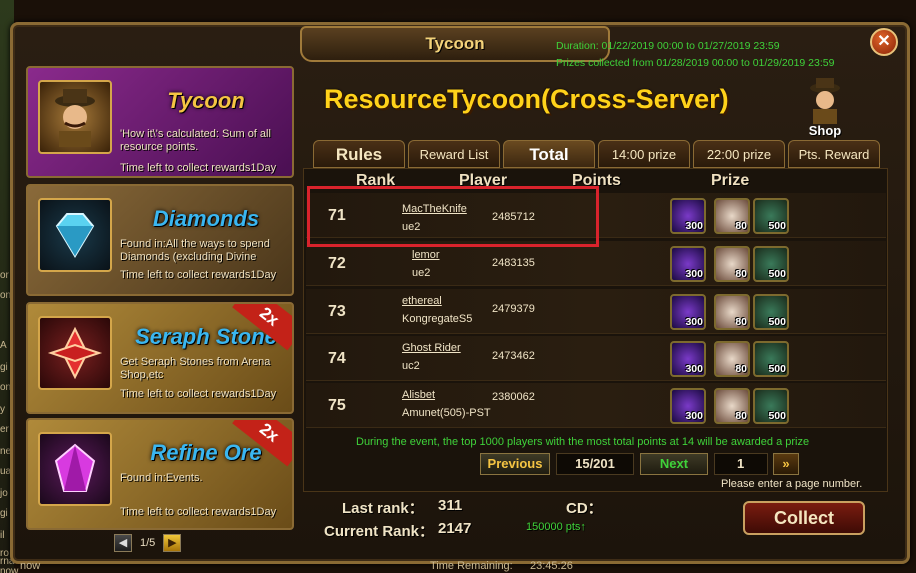  I want to click on col-prize: Prize, so click(730, 180).